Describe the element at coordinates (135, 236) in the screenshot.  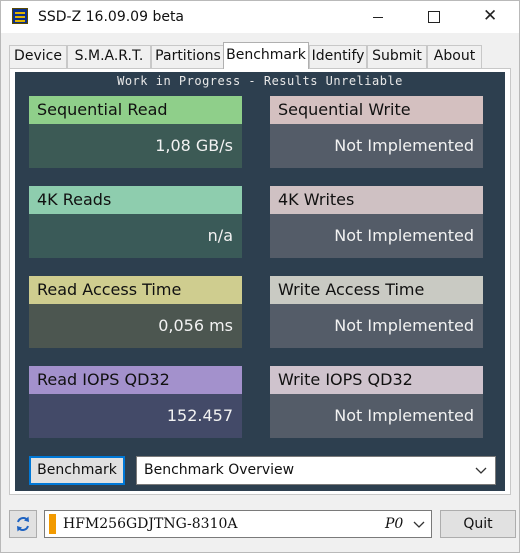
I see `k4-reads-value: n/a` at that location.